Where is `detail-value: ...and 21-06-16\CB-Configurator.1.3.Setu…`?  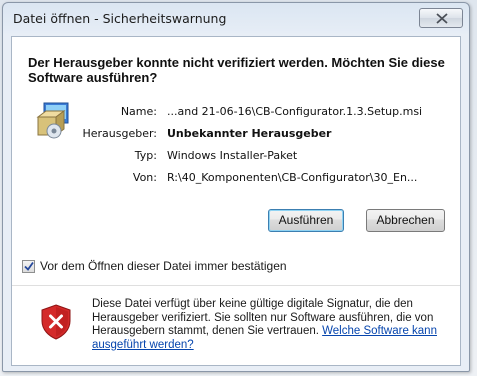 detail-value: ...and 21-06-16\CB-Configurator.1.3.Setu… is located at coordinates (295, 111).